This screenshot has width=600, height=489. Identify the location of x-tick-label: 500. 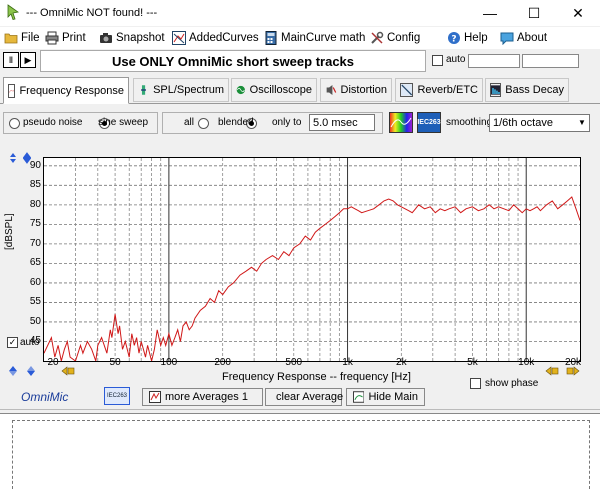
(294, 362).